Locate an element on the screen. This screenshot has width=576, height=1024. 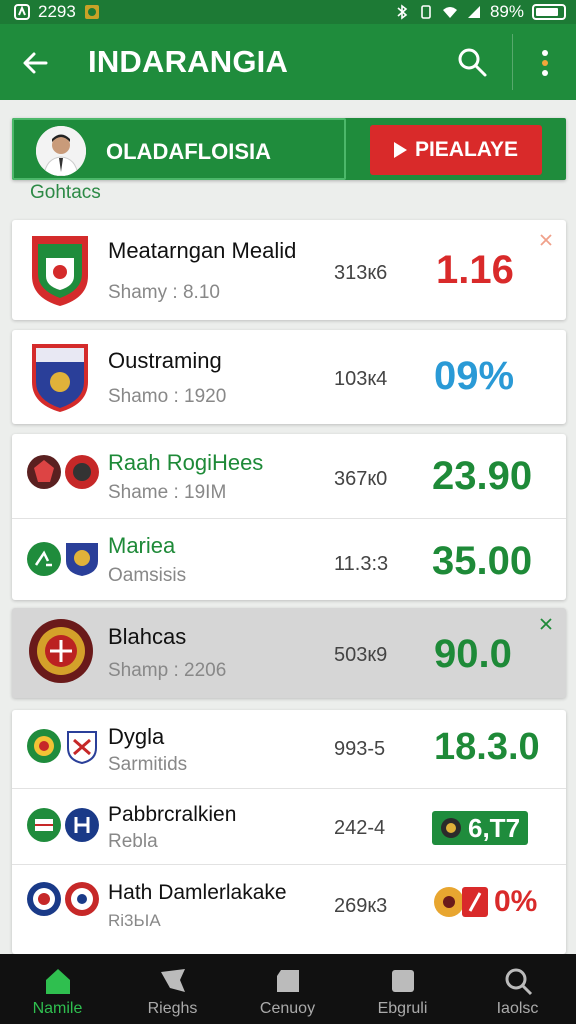
row-title: Oustraming is located at coordinates (165, 360).